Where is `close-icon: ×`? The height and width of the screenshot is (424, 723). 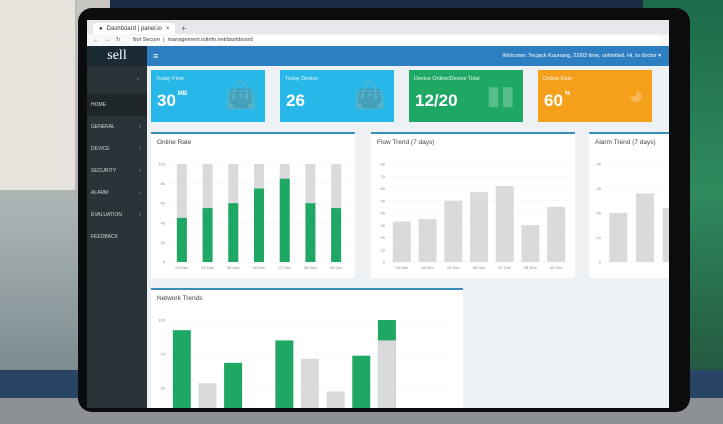
close-icon: × is located at coordinates (168, 29).